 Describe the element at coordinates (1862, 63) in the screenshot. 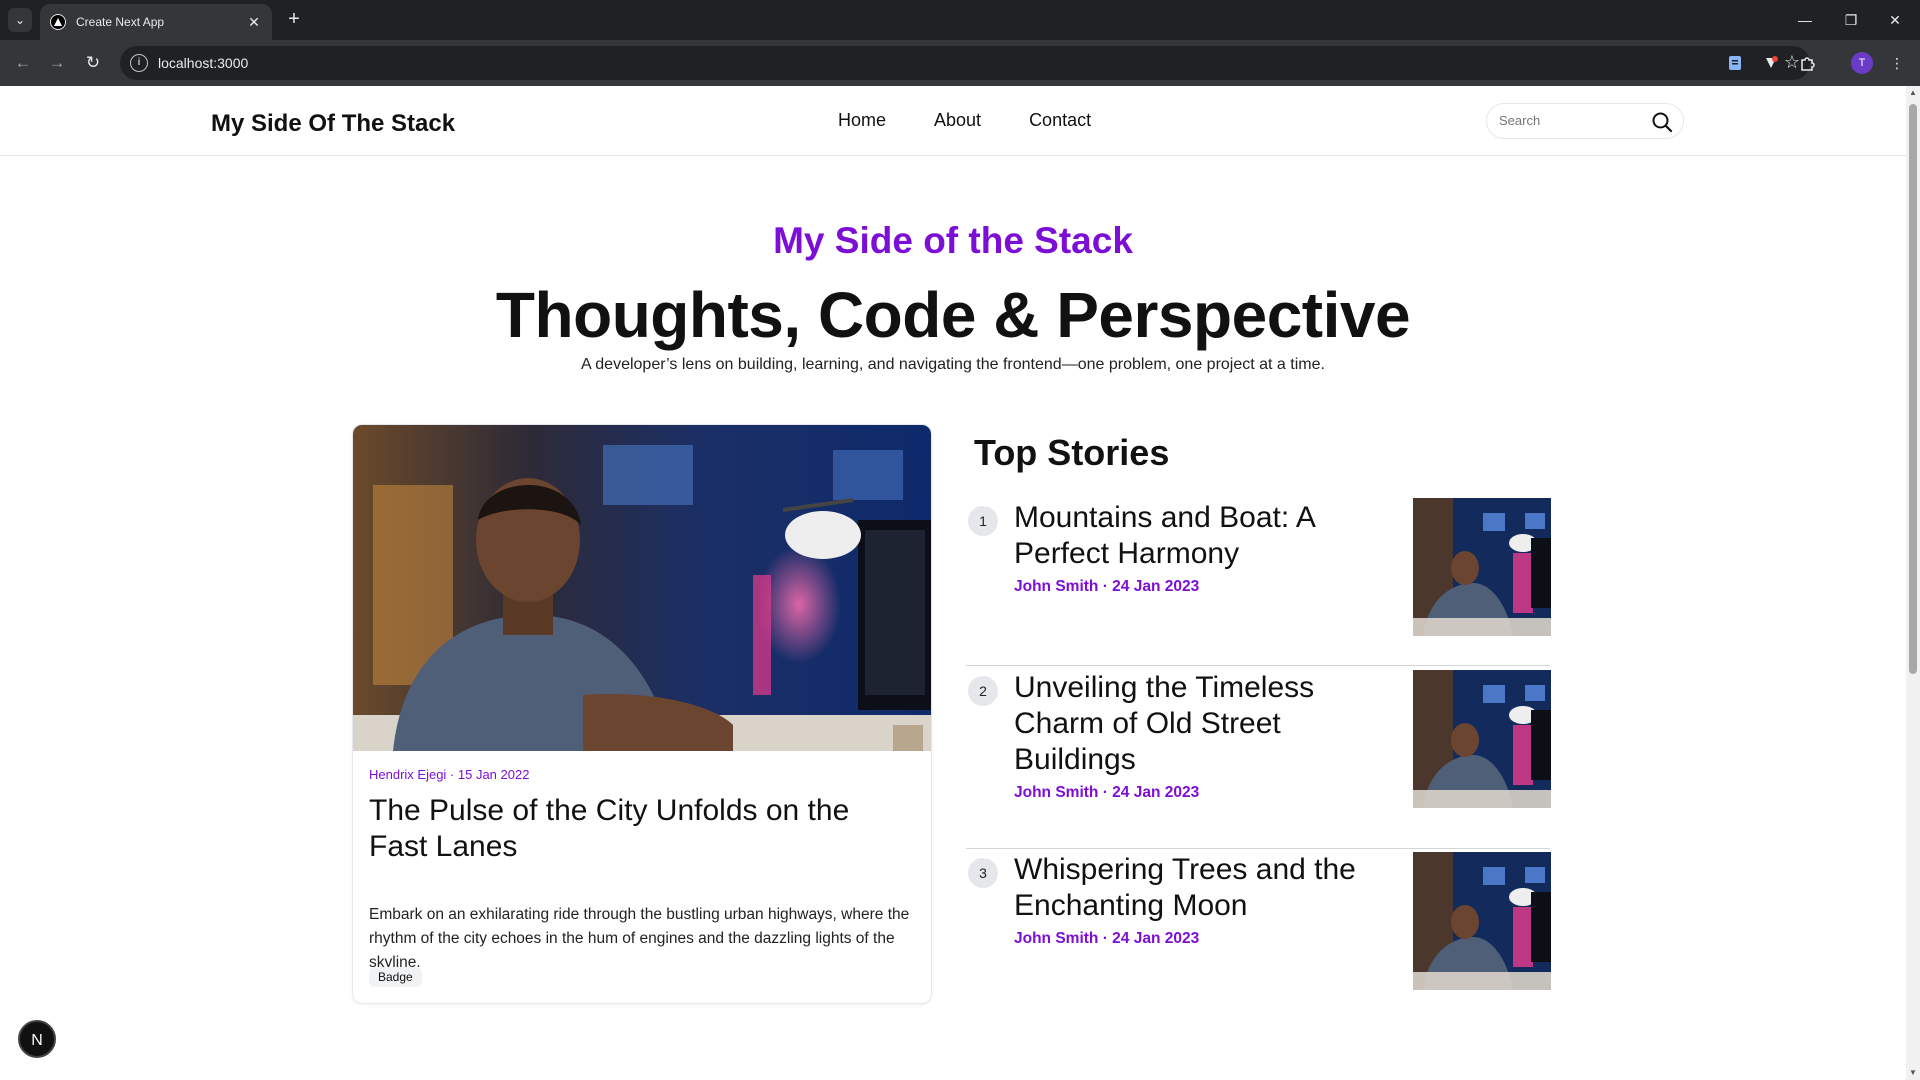

I see `profile-avatar: T` at that location.